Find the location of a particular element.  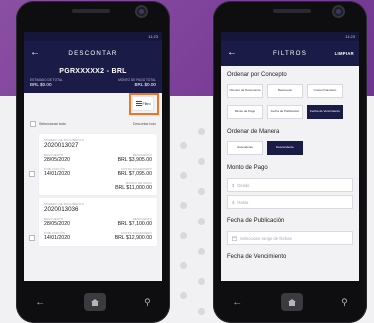

doc-number: 2020013036 is located at coordinates (61, 209).